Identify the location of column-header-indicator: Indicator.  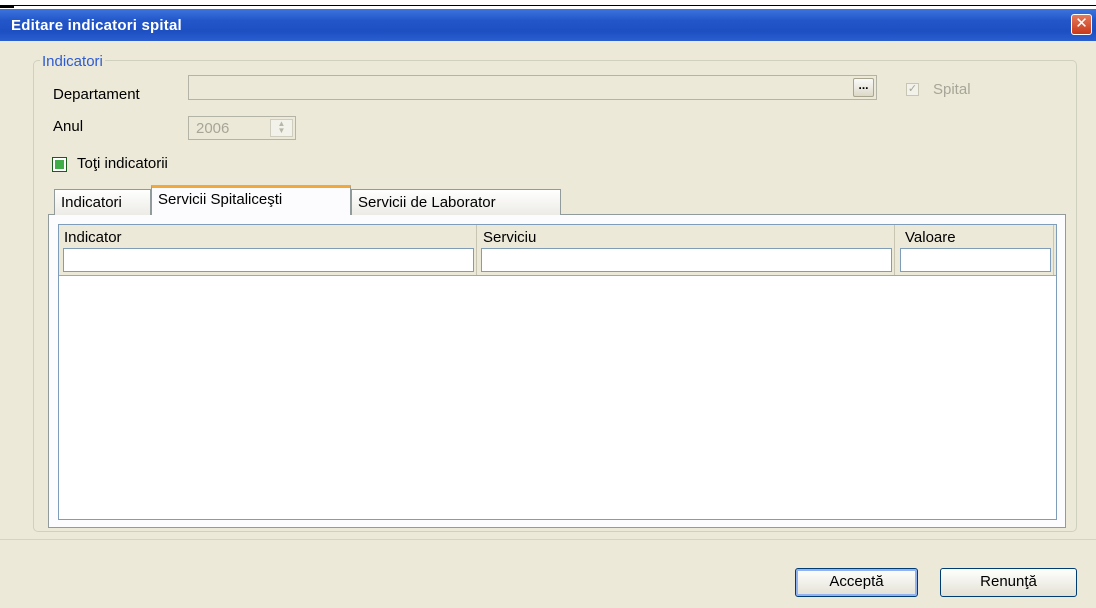
(93, 237).